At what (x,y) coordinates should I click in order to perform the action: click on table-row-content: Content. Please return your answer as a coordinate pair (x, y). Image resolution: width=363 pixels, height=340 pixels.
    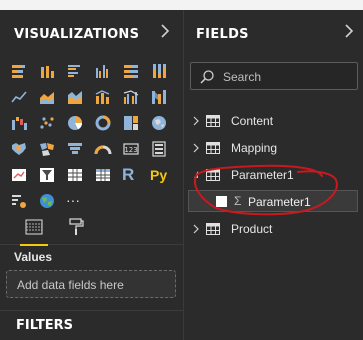
    Looking at the image, I should click on (273, 121).